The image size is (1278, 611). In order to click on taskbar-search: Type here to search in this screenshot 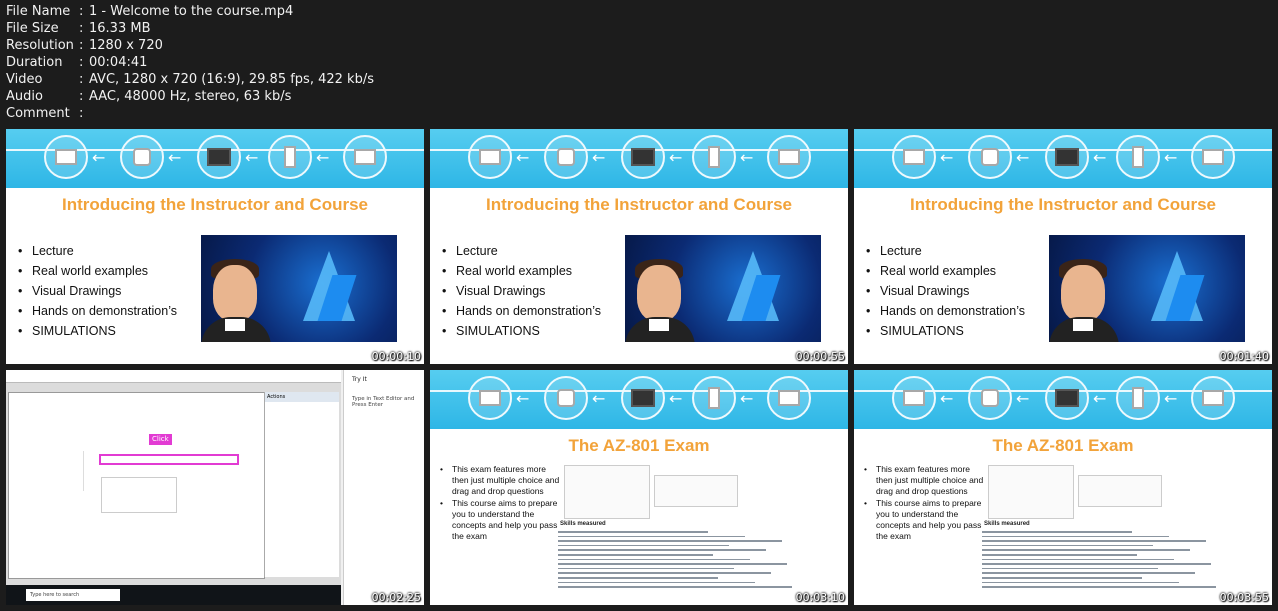, I will do `click(73, 595)`.